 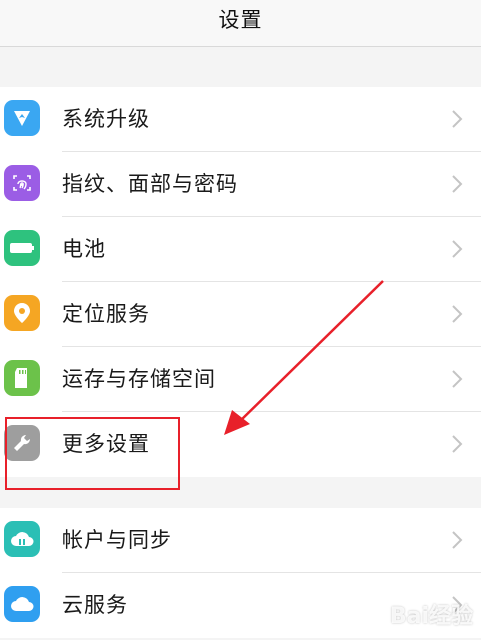 What do you see at coordinates (106, 444) in the screenshot?
I see `settings-item-label: 更多设置` at bounding box center [106, 444].